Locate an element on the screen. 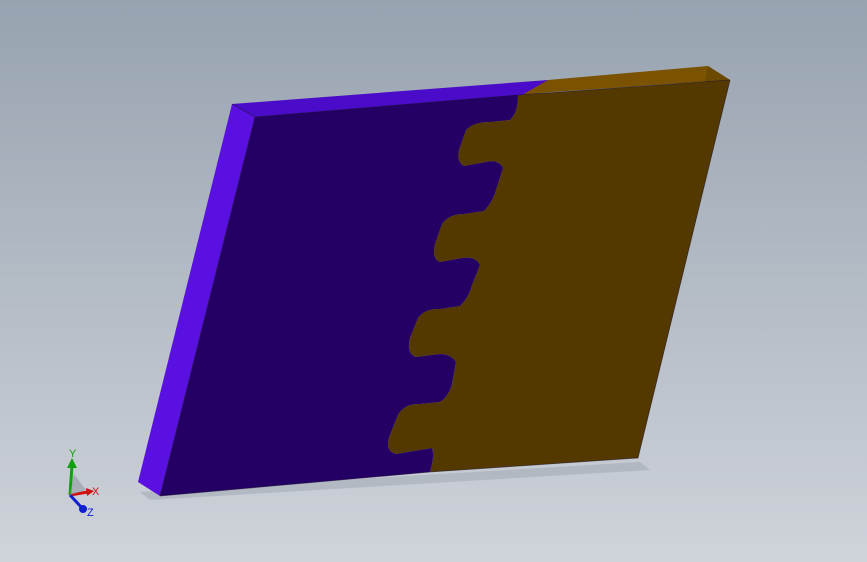 This screenshot has width=867, height=562. z-axis-line is located at coordinates (76, 501).